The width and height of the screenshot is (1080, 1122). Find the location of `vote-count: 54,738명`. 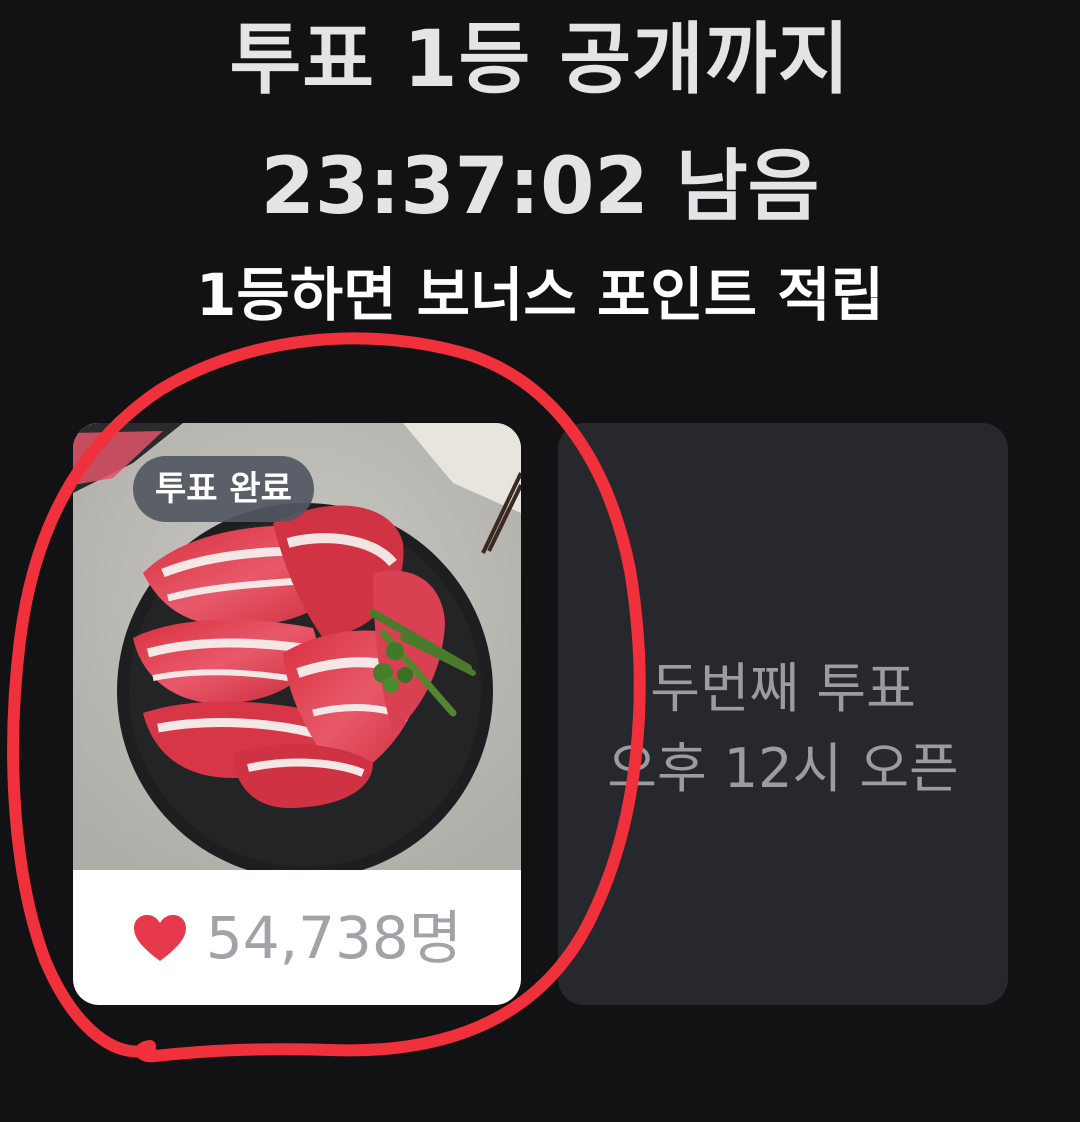

vote-count: 54,738명 is located at coordinates (334, 937).